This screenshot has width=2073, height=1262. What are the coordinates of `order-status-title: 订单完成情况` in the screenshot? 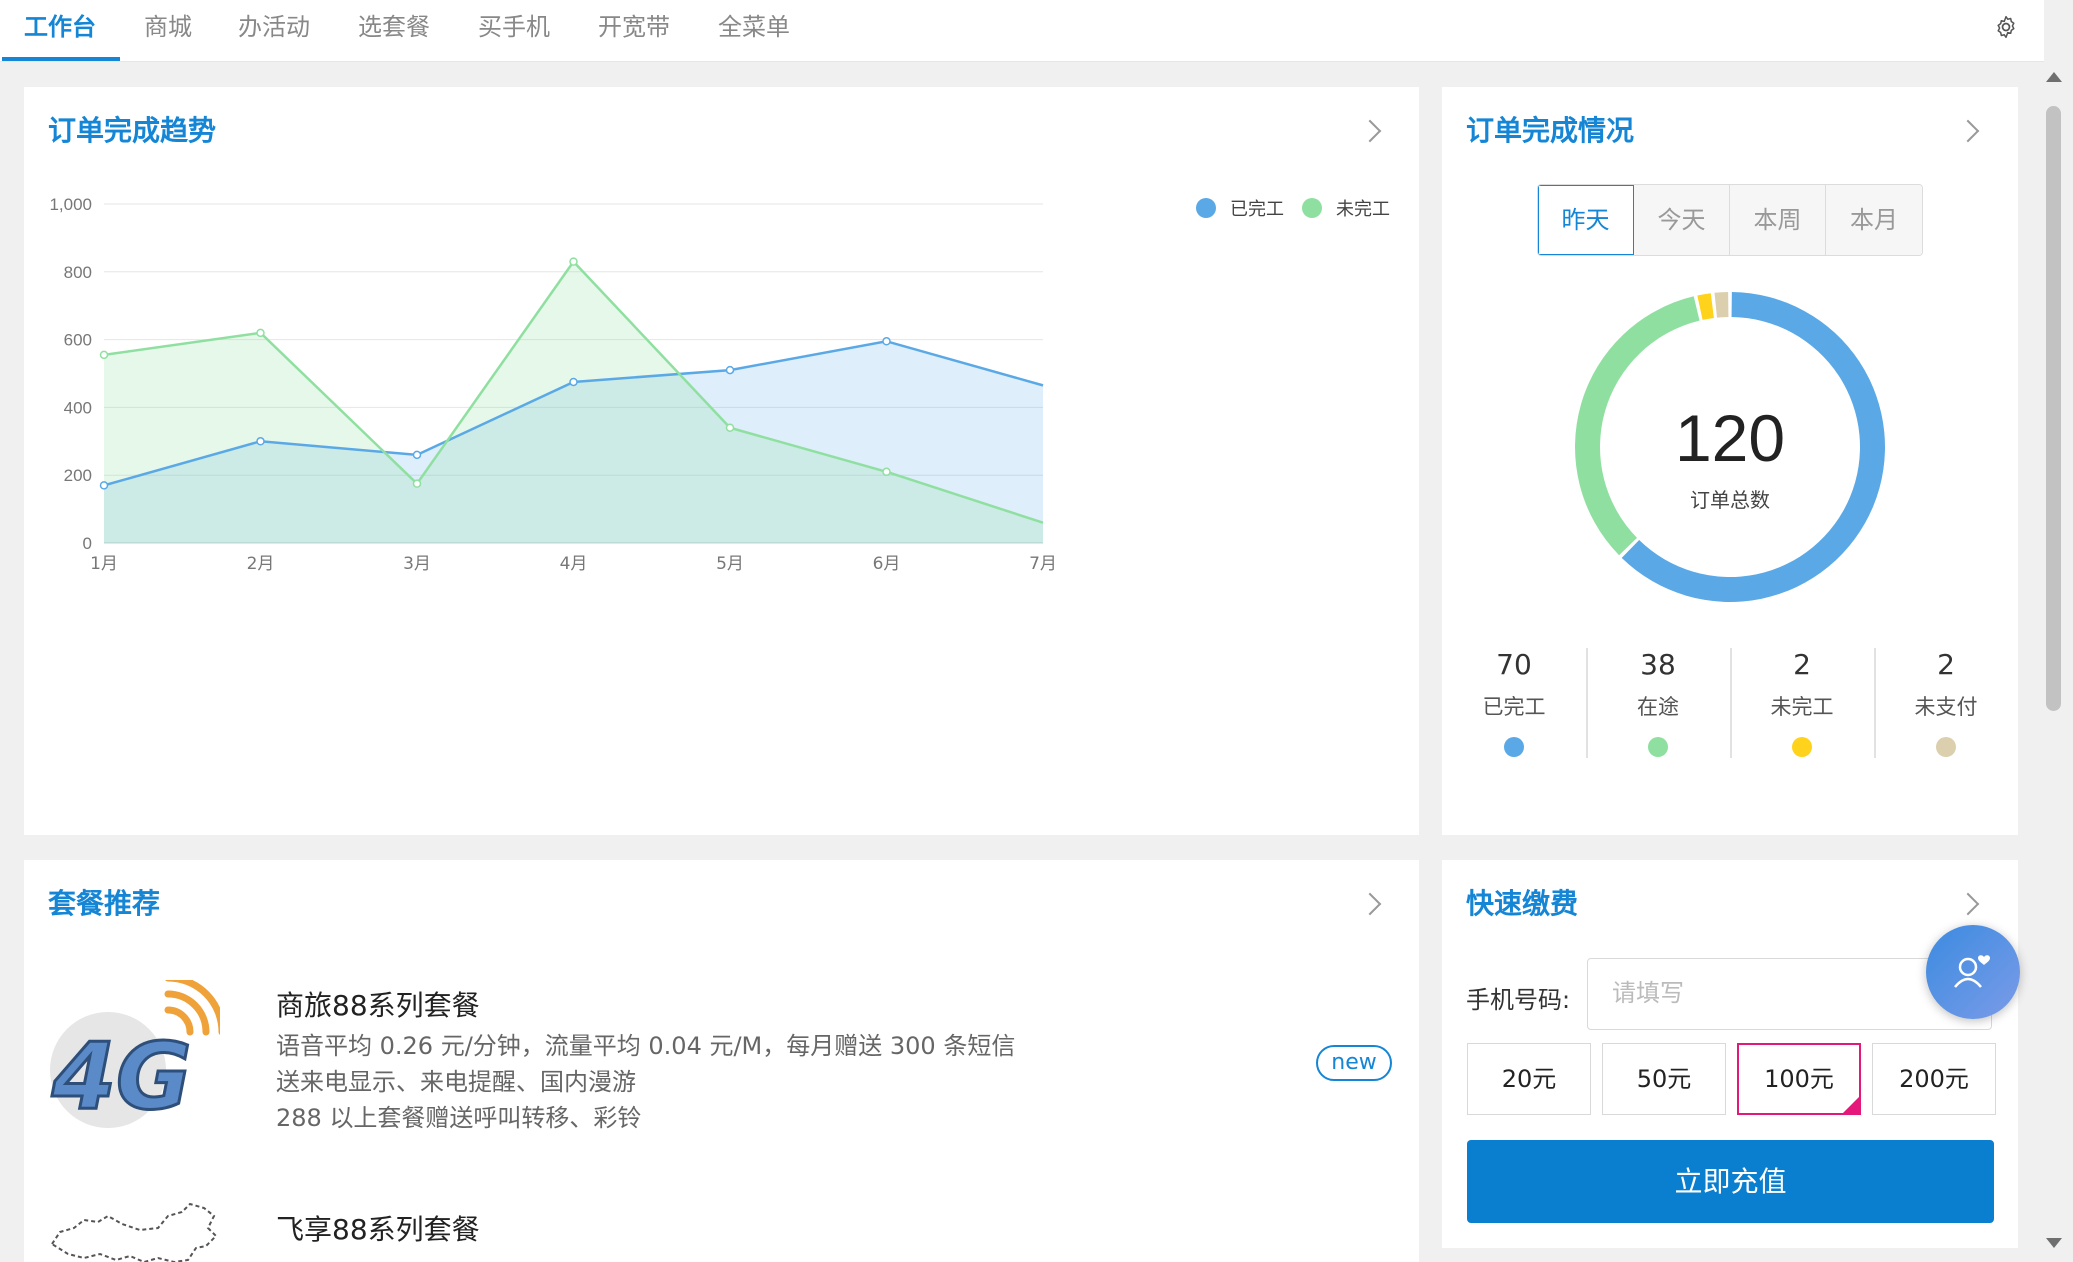 It's located at (1550, 130).